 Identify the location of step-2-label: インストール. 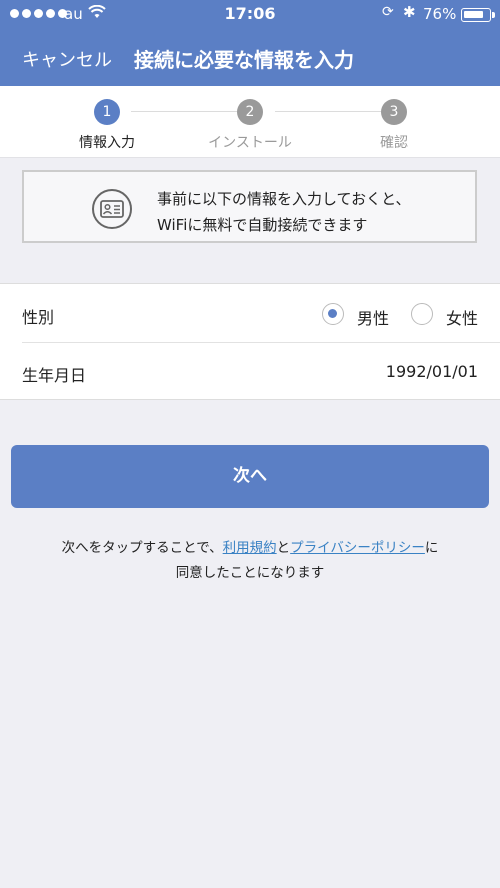
(250, 143).